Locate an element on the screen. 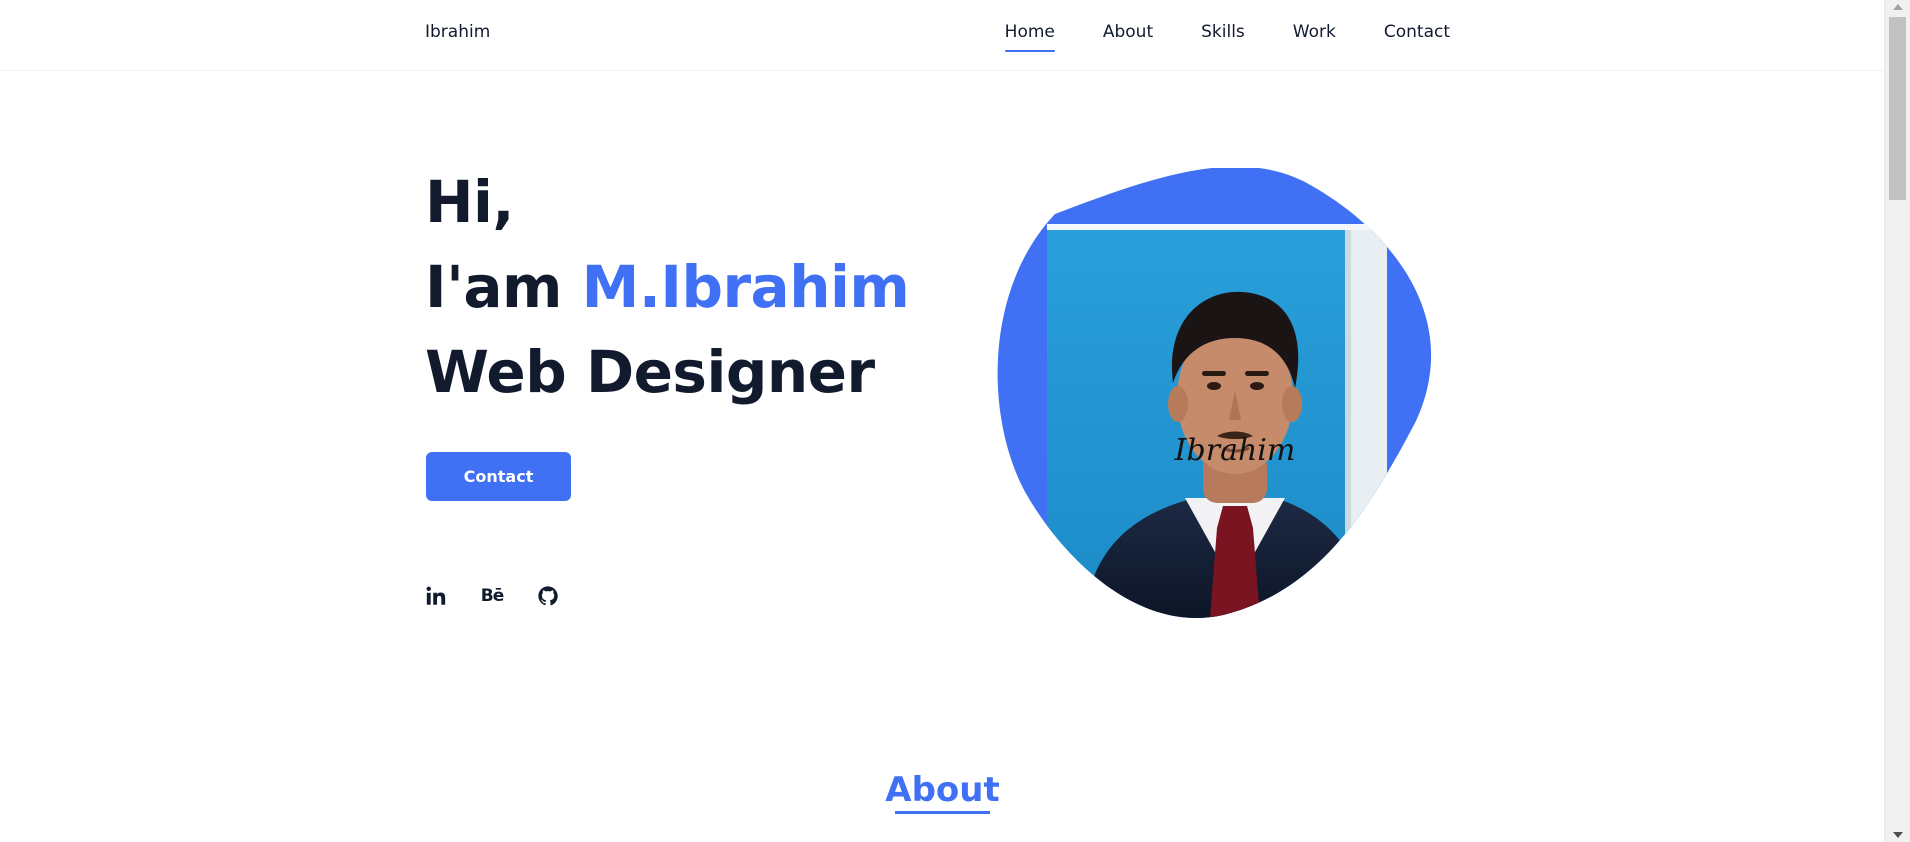  hero-name: M.Ibrahim is located at coordinates (745, 287).